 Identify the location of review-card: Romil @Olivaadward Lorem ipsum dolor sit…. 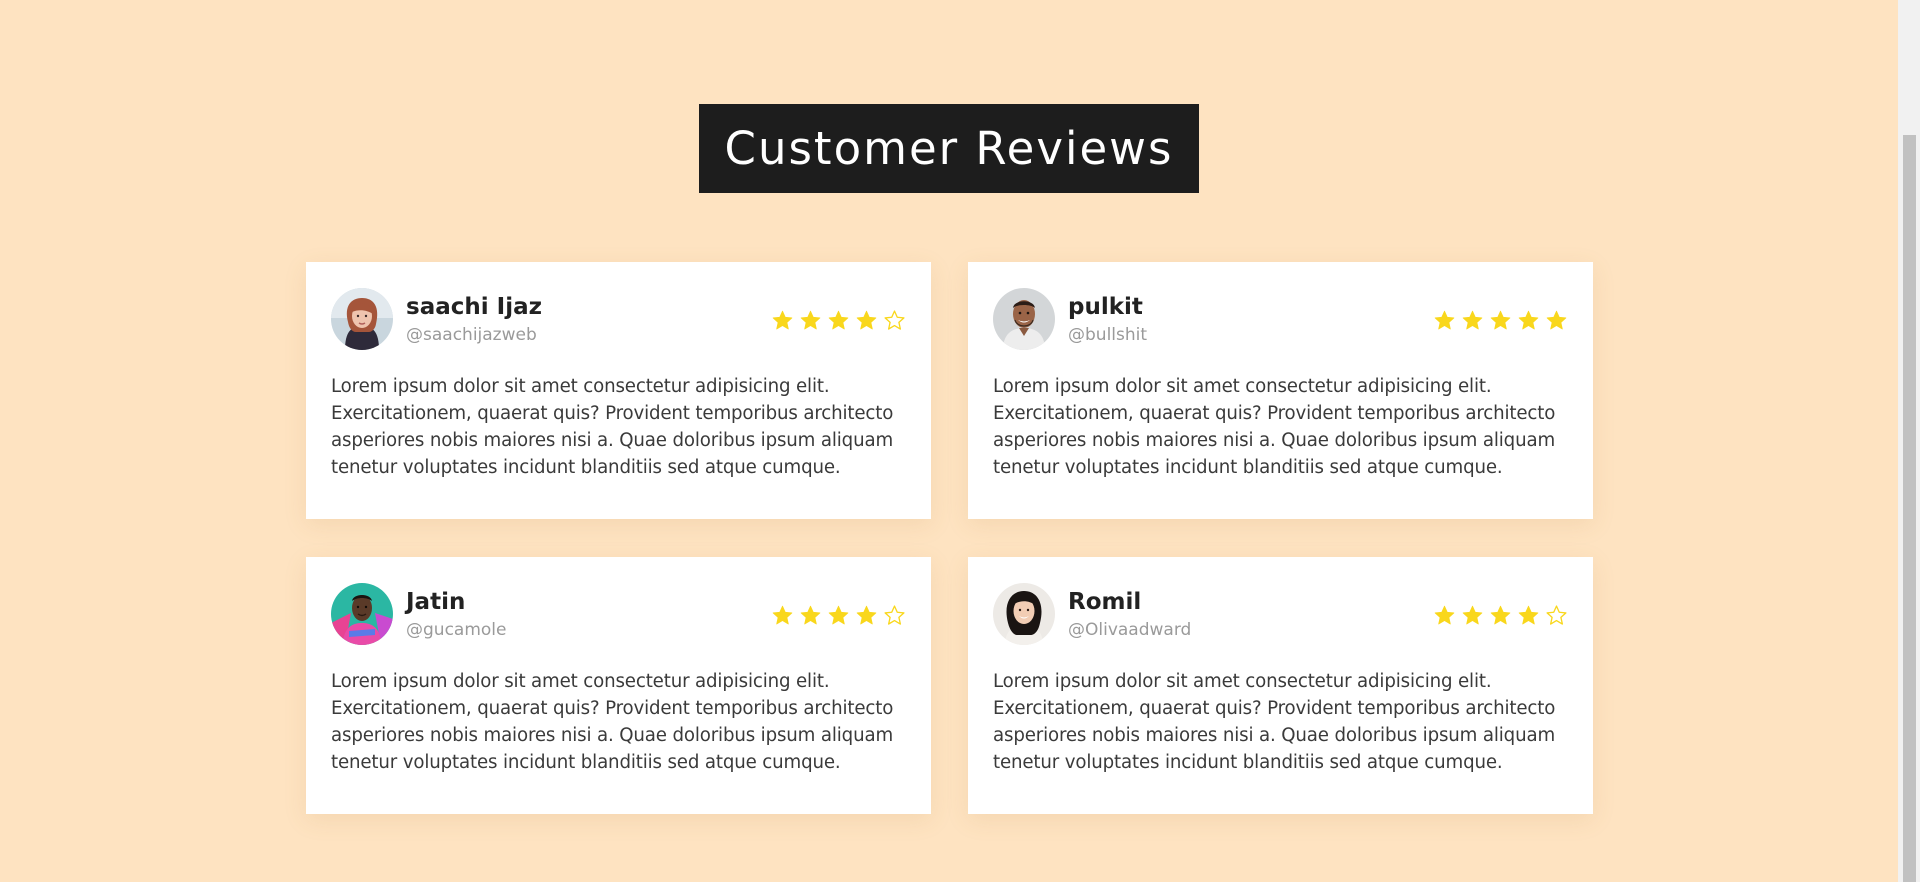
(1280, 685).